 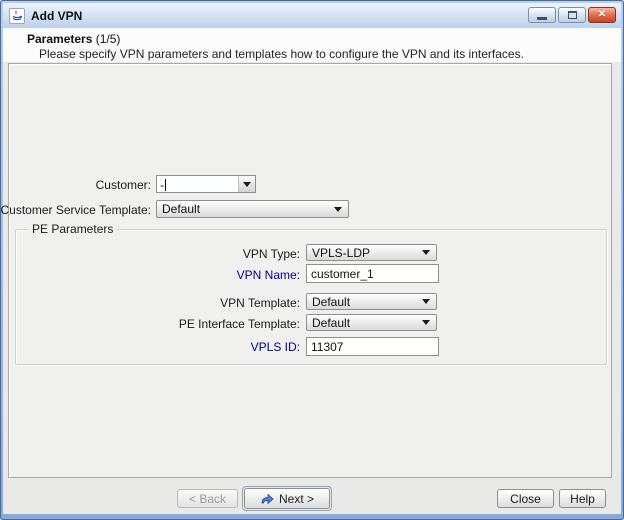 I want to click on close-window-button: ✕, so click(x=602, y=15).